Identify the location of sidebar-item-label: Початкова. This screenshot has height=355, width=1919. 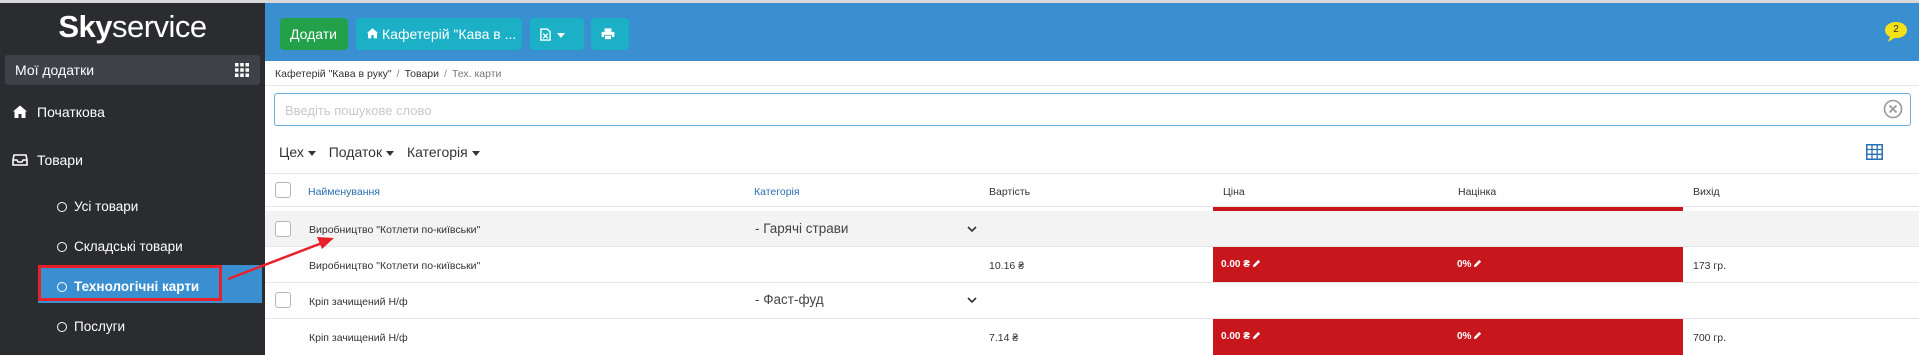
(71, 112).